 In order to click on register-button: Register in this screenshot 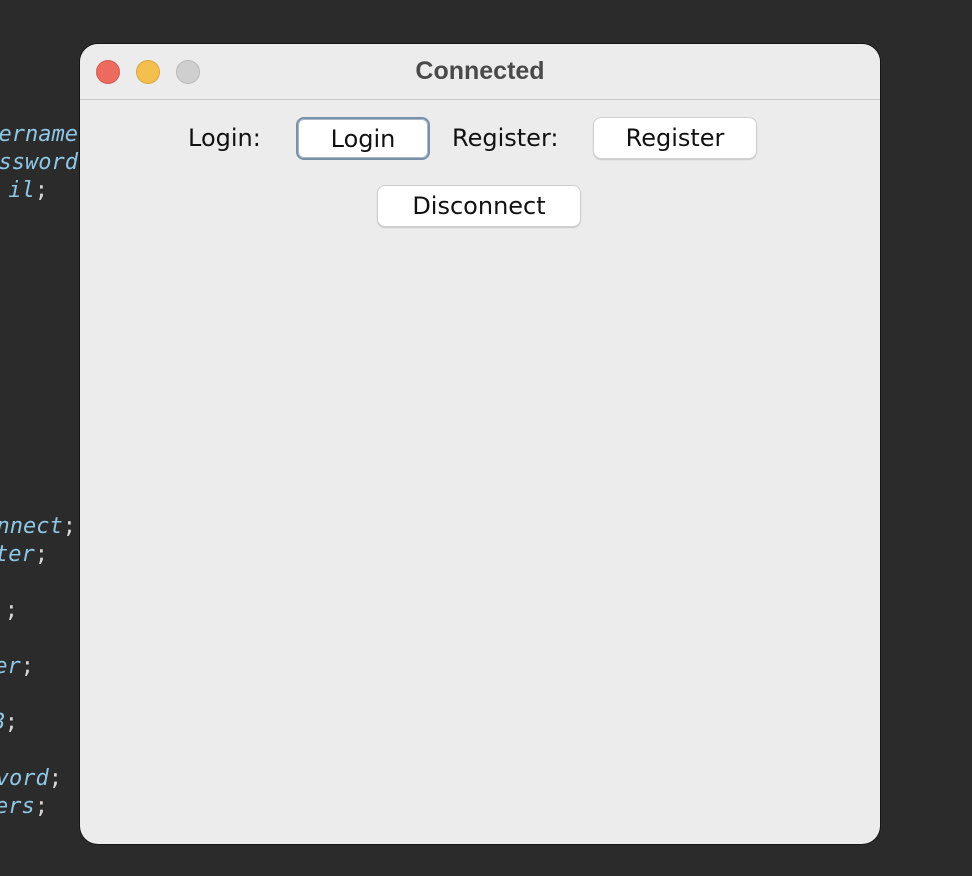, I will do `click(675, 138)`.